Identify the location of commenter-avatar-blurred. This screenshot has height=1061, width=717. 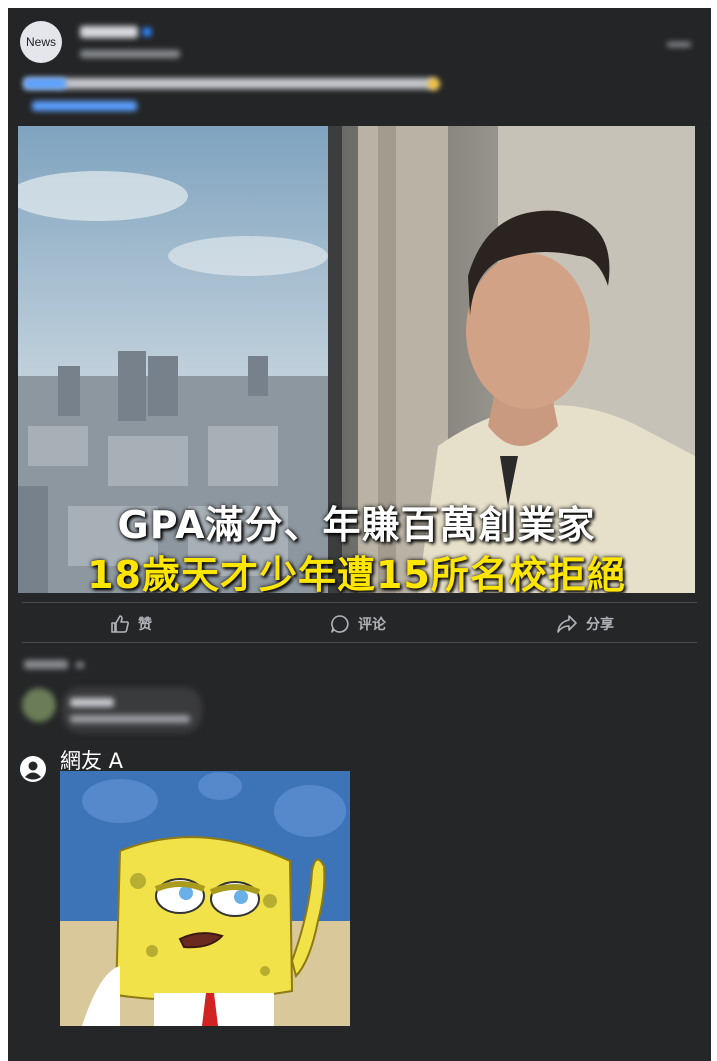
(39, 705).